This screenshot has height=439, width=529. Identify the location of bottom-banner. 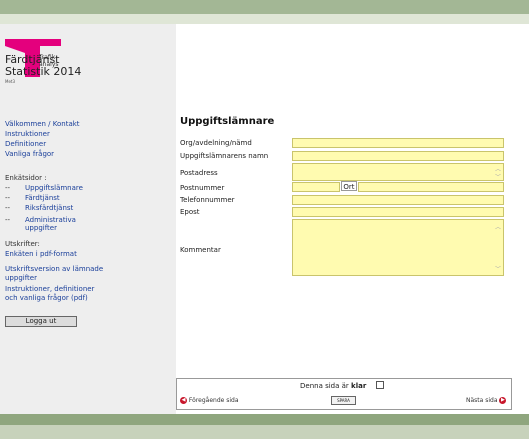
(264, 419).